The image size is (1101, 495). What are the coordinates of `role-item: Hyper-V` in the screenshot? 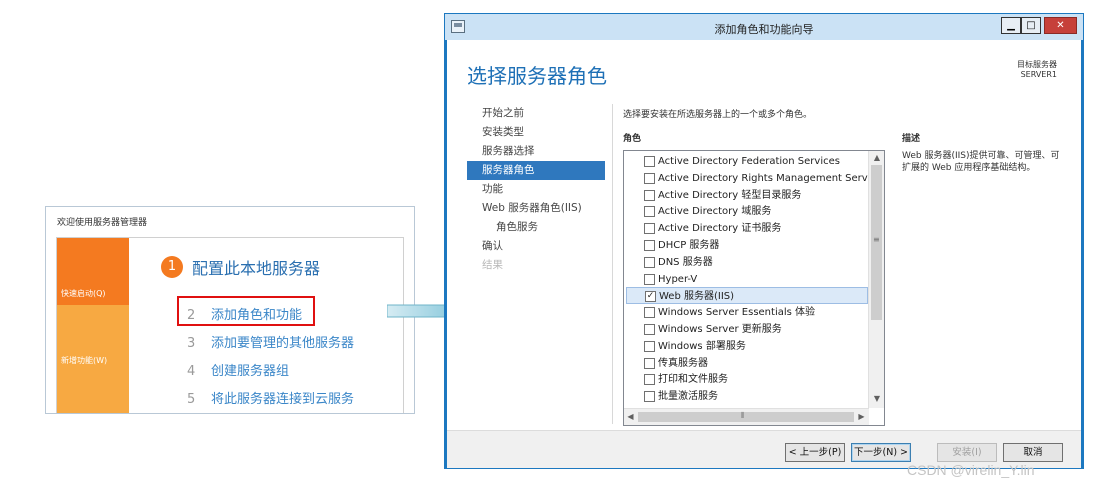 It's located at (747, 279).